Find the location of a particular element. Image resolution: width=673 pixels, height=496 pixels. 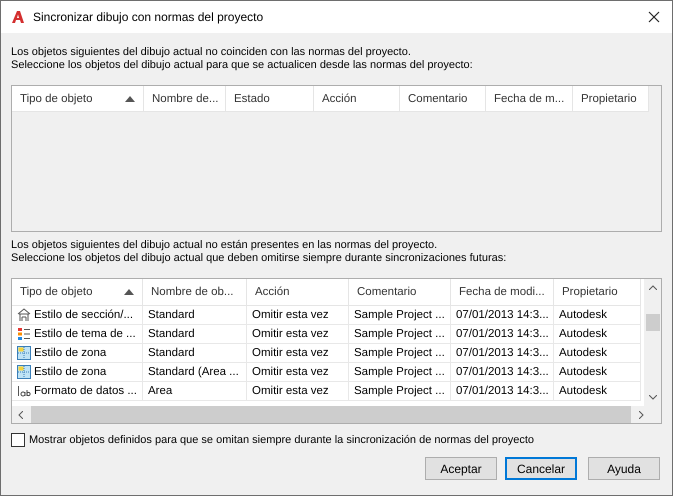

instruction-text: Seleccione los objetos del dibujo actual que deben omitirse siempre durante sincronizaciones futuras: is located at coordinates (259, 258).